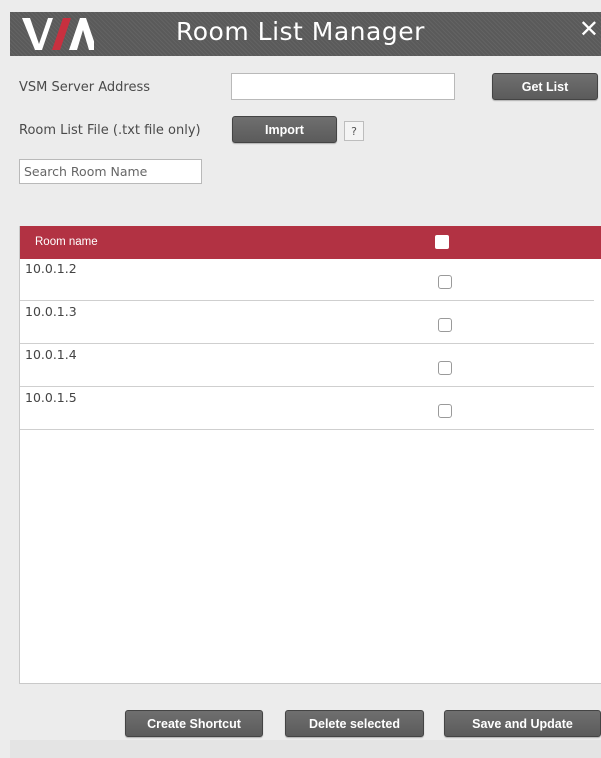 The width and height of the screenshot is (601, 758). What do you see at coordinates (51, 268) in the screenshot?
I see `room-name-cell: 10.0.1.2` at bounding box center [51, 268].